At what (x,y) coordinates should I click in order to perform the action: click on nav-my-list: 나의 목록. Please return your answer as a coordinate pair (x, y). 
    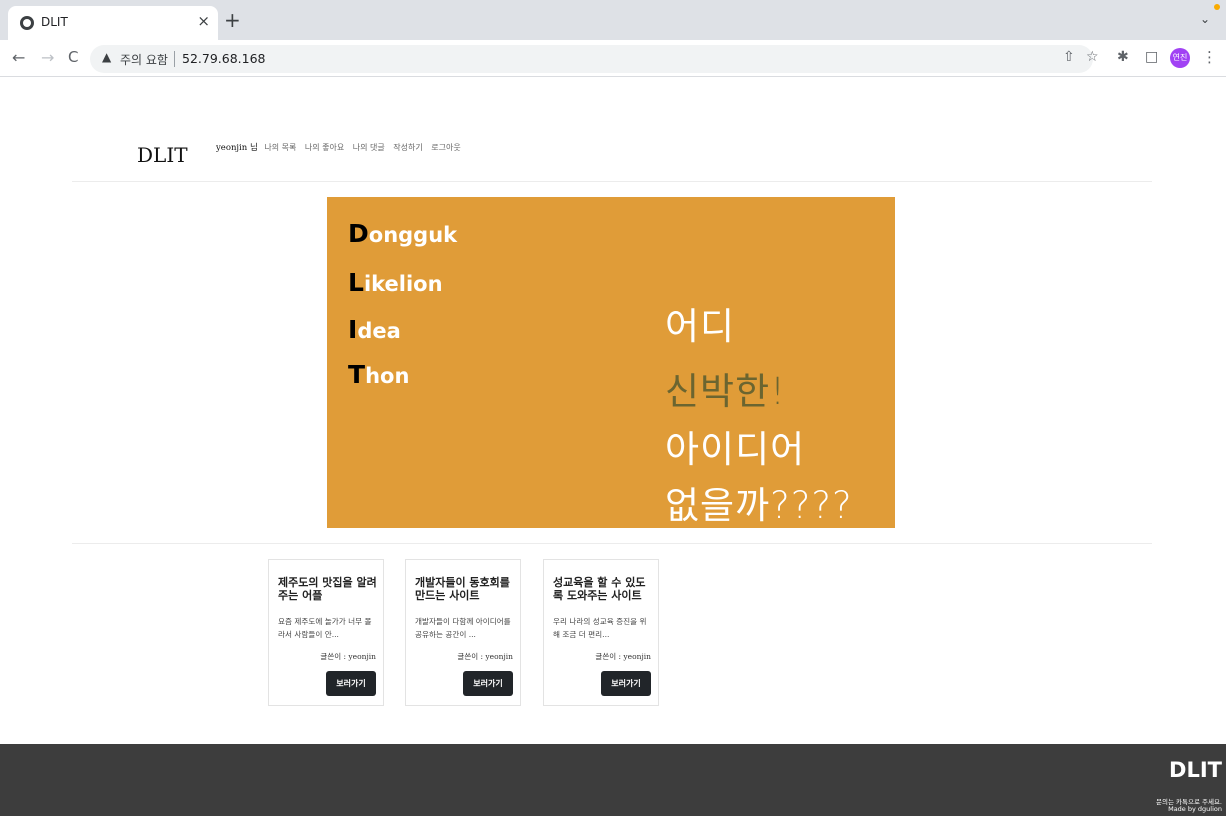
    Looking at the image, I should click on (280, 147).